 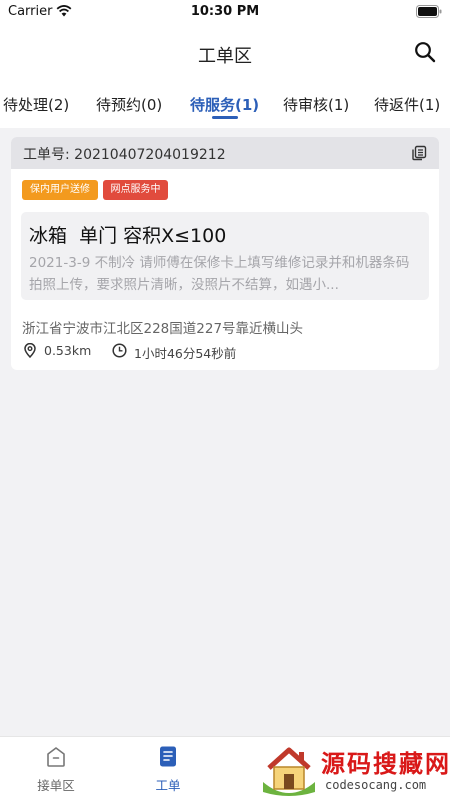 What do you see at coordinates (129, 104) in the screenshot?
I see `tab-appointment: 待预约(0)` at bounding box center [129, 104].